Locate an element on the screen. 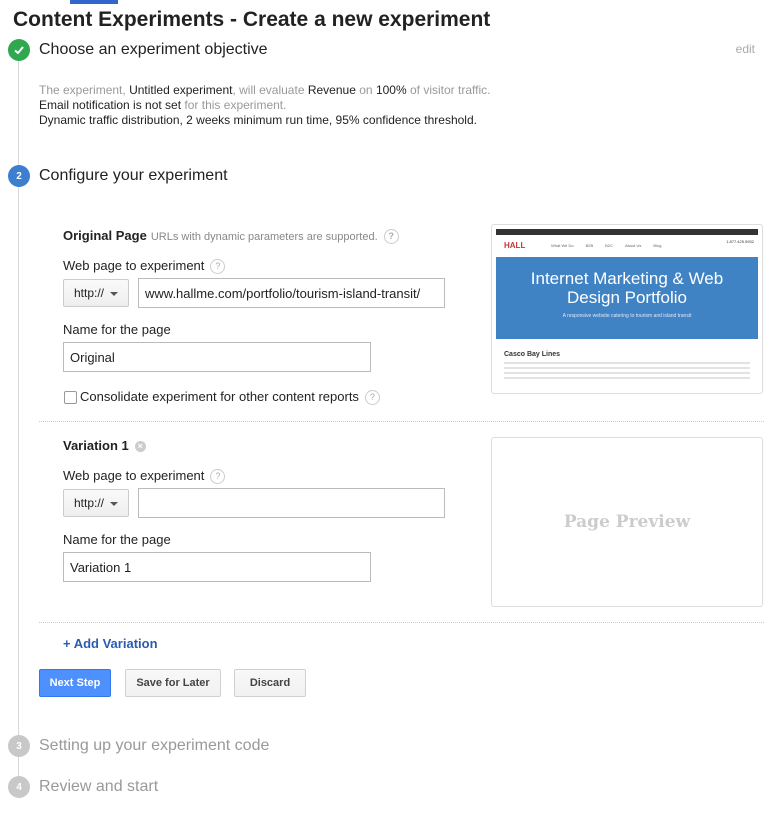 The image size is (773, 819). original-protocol-select: http:// is located at coordinates (96, 293).